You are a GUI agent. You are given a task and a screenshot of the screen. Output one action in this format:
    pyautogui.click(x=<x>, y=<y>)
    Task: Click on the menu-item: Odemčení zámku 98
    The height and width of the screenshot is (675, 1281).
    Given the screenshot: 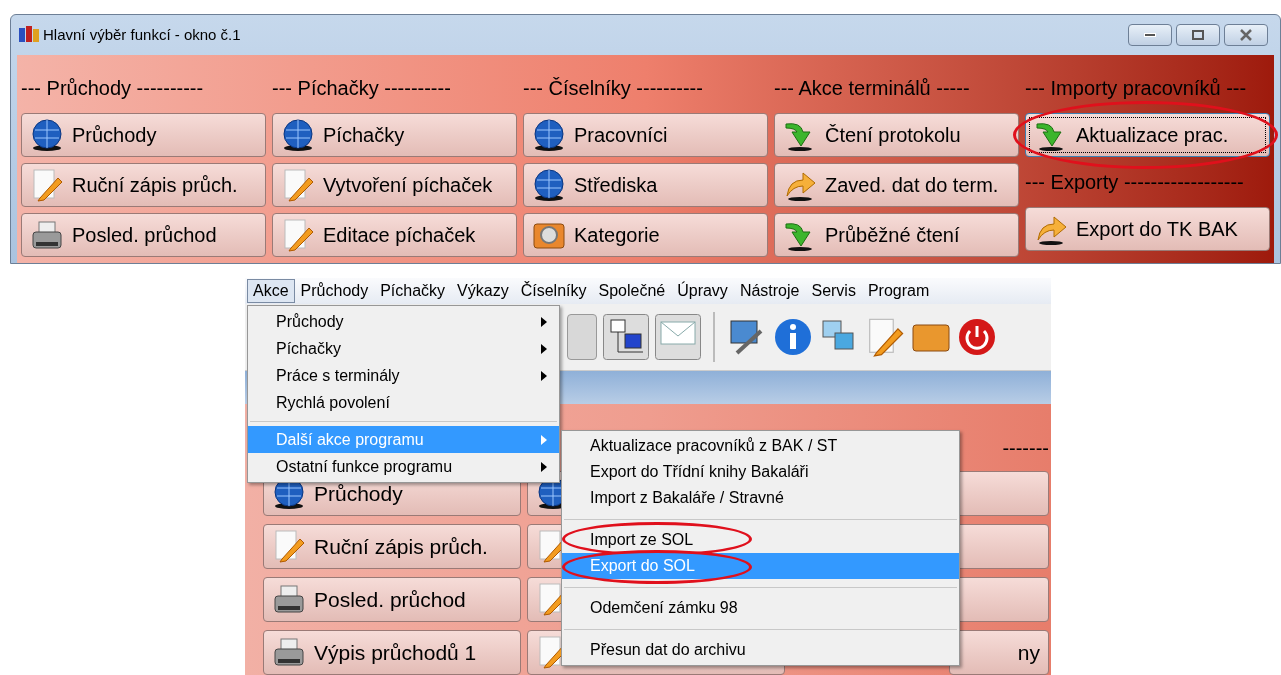 What is the action you would take?
    pyautogui.click(x=664, y=608)
    